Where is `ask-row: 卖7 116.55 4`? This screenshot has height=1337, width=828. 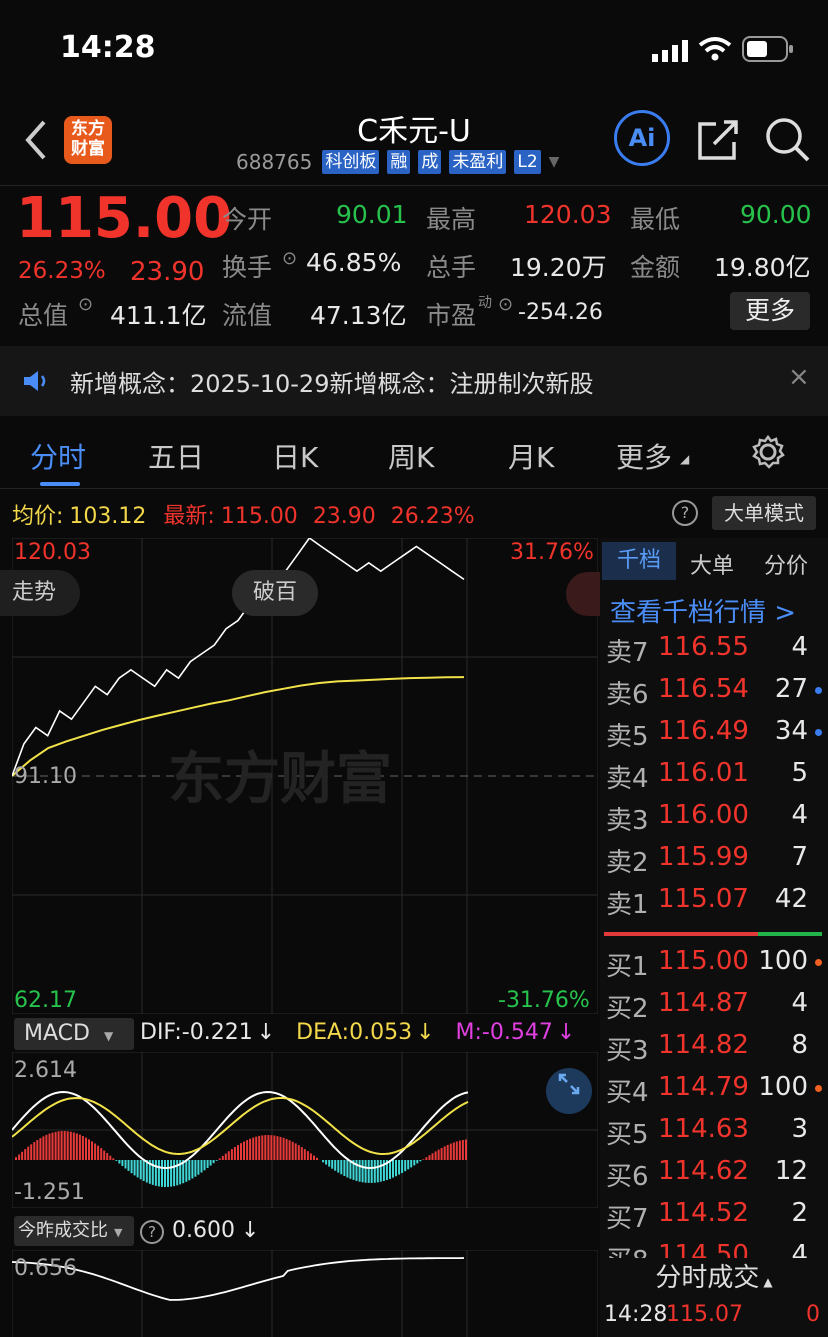
ask-row: 卖7 116.55 4 is located at coordinates (714, 653).